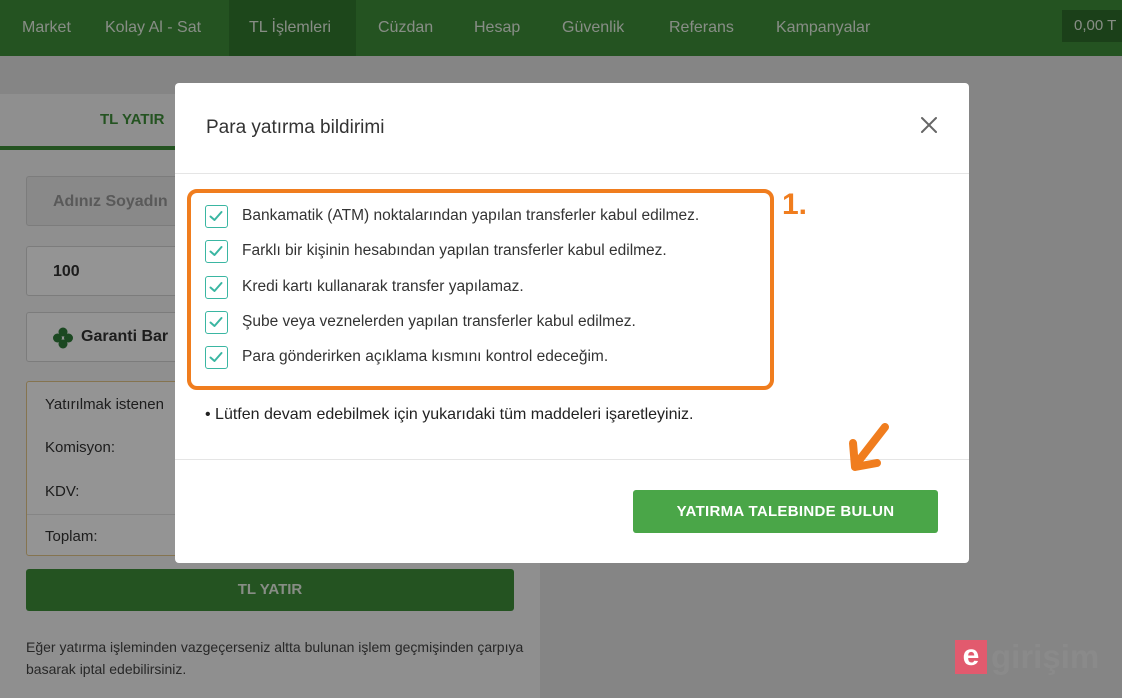 This screenshot has height=698, width=1122. What do you see at coordinates (869, 447) in the screenshot?
I see `arrow-annotation-icon` at bounding box center [869, 447].